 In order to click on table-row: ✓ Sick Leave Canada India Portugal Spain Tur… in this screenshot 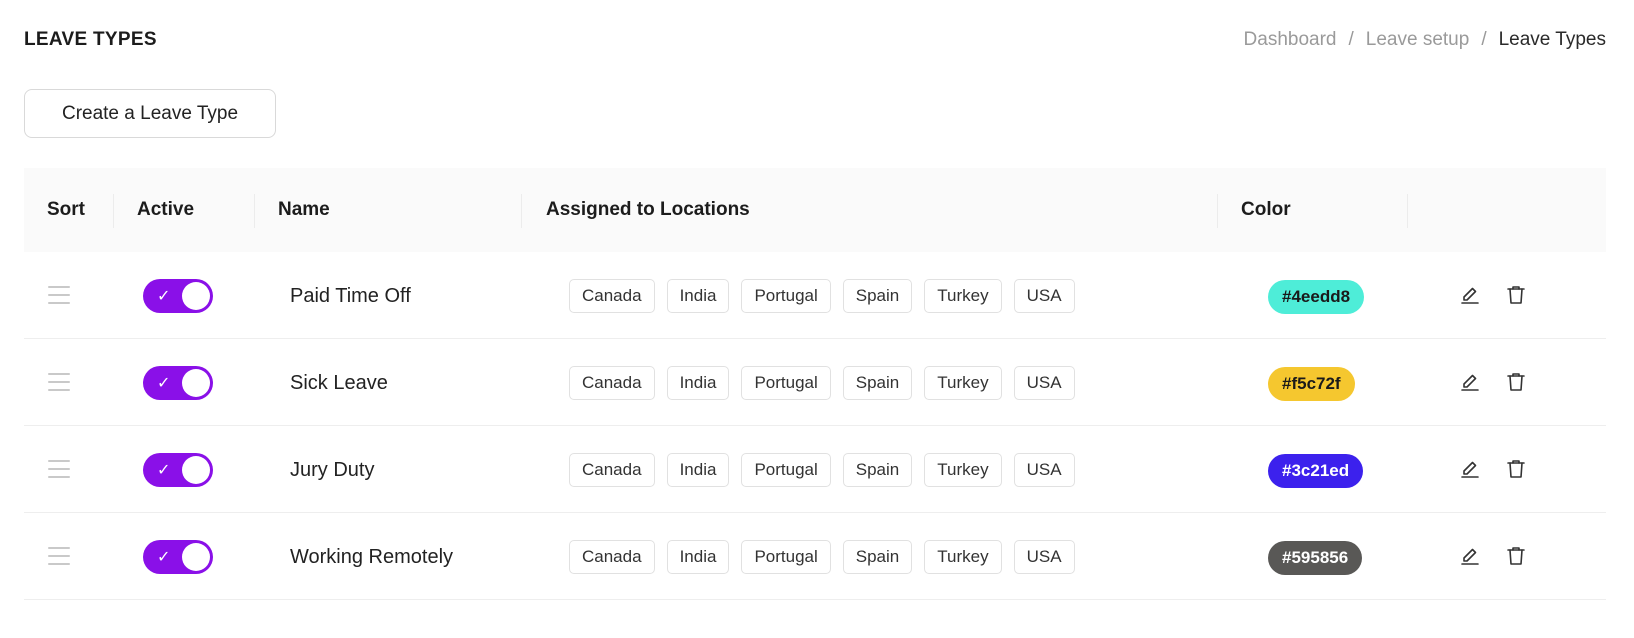, I will do `click(815, 382)`.